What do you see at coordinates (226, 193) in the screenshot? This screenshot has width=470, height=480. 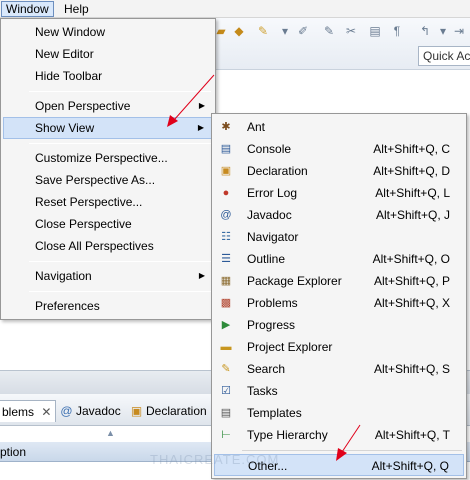 I see `error-log-icon: ●` at bounding box center [226, 193].